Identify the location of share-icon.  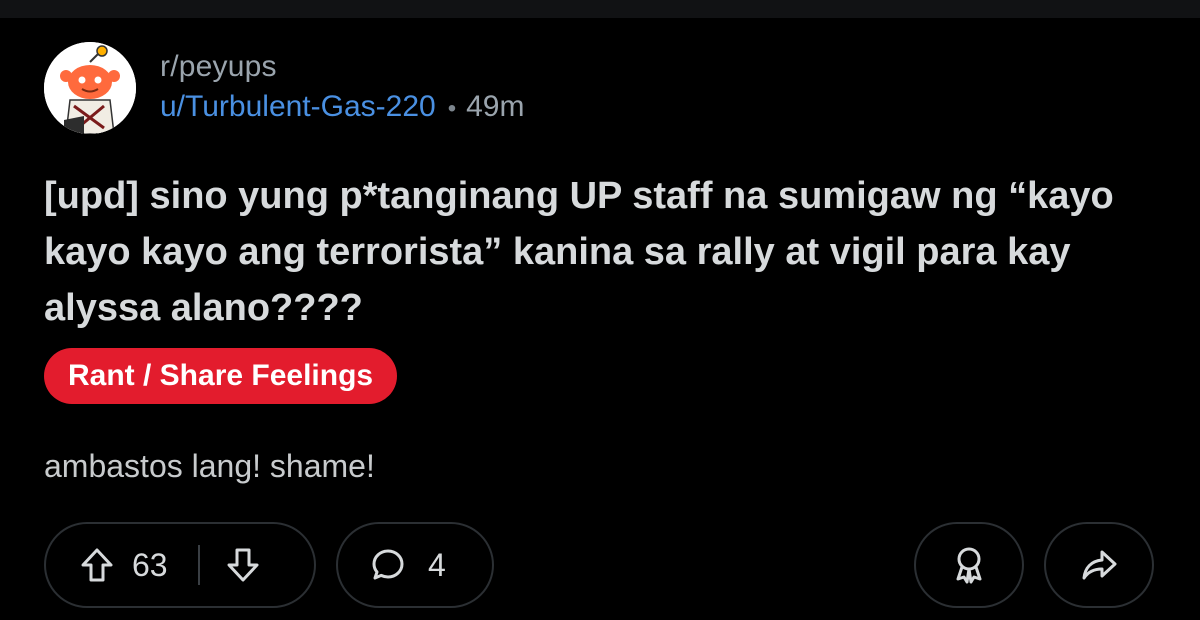
(1099, 565).